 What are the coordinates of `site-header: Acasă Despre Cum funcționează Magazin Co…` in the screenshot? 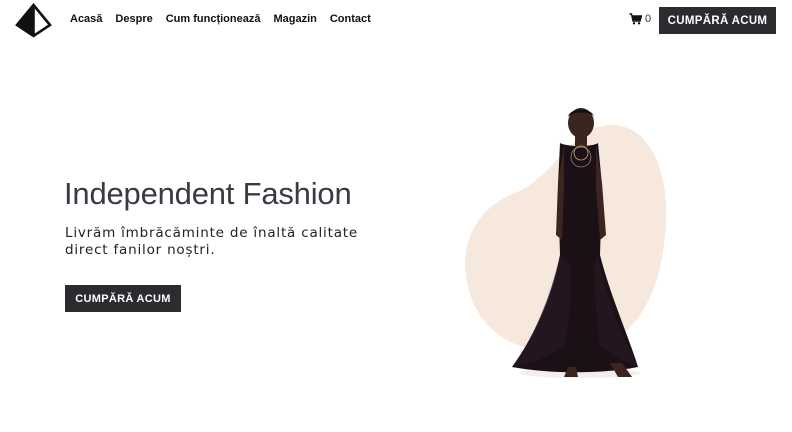 It's located at (396, 21).